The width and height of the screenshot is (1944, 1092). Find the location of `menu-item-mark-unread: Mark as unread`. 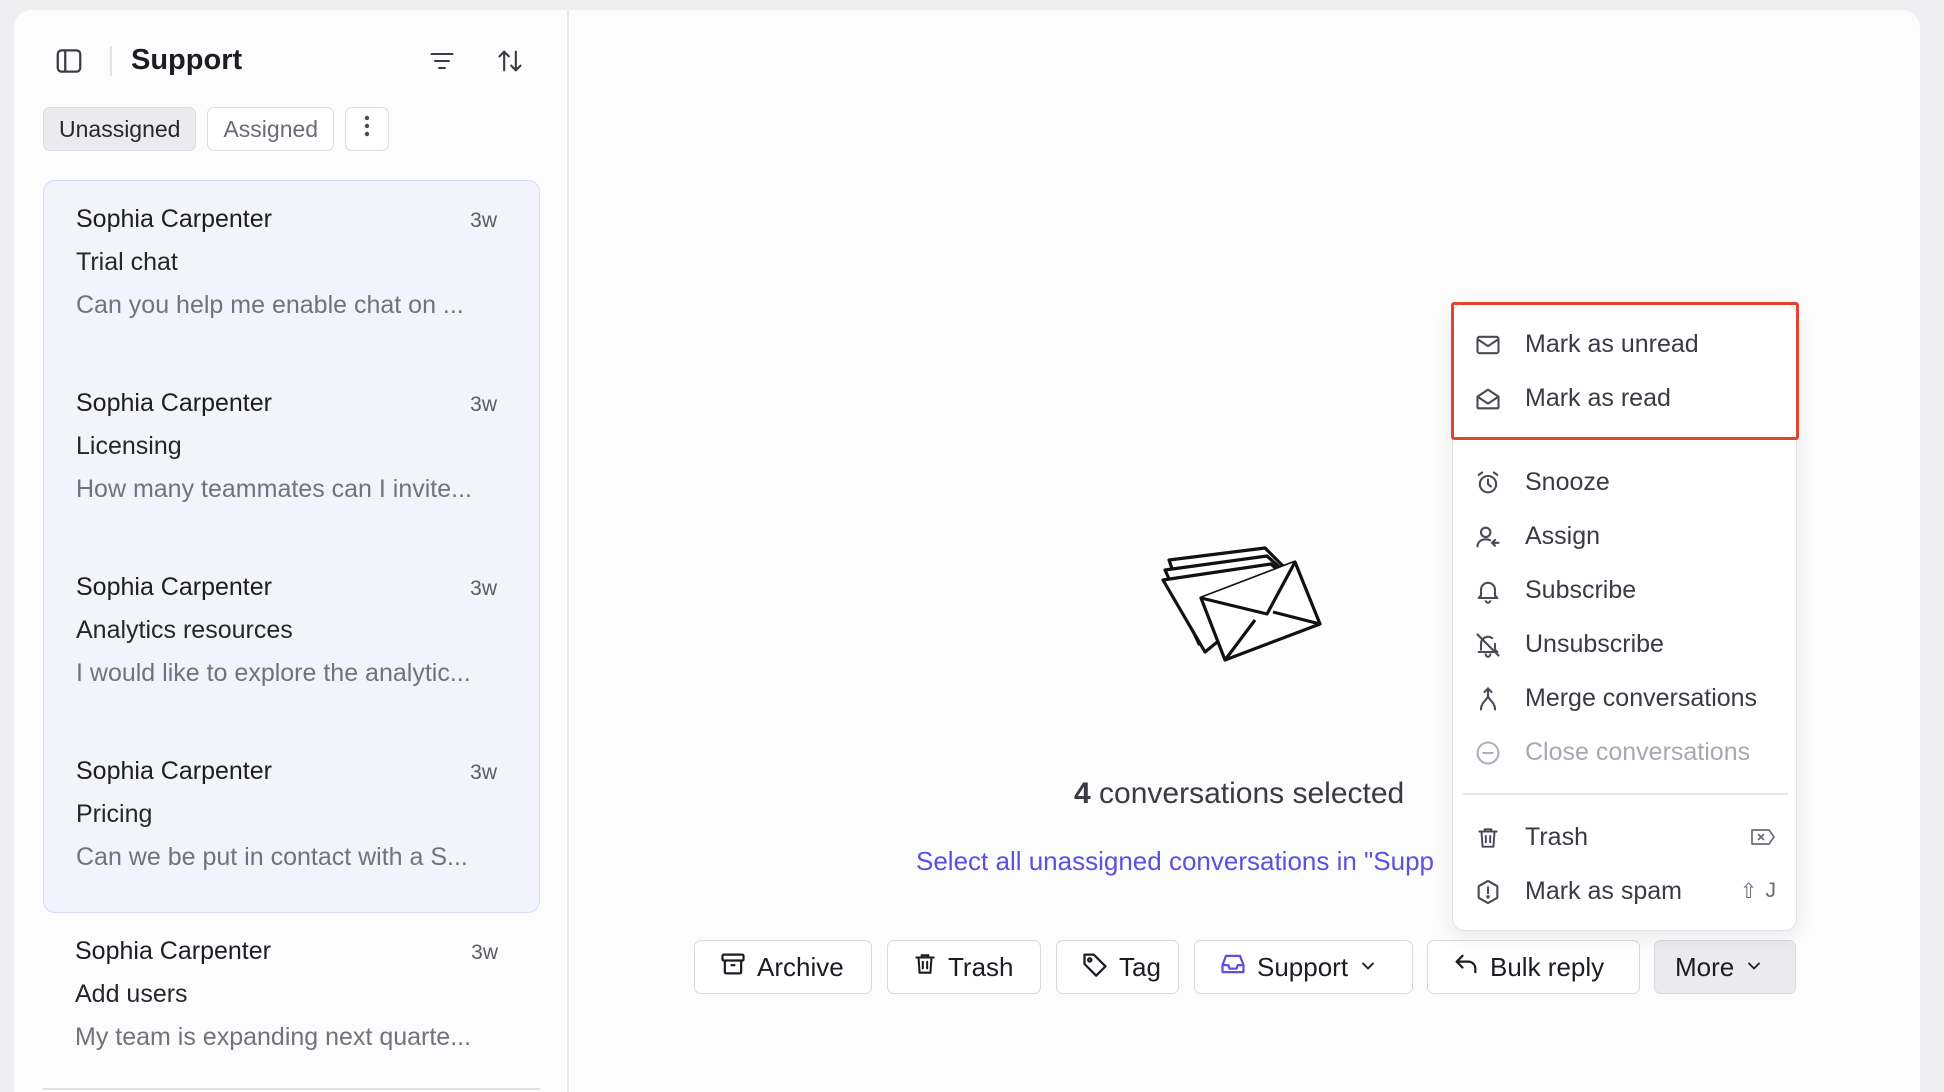

menu-item-mark-unread: Mark as unread is located at coordinates (1624, 344).